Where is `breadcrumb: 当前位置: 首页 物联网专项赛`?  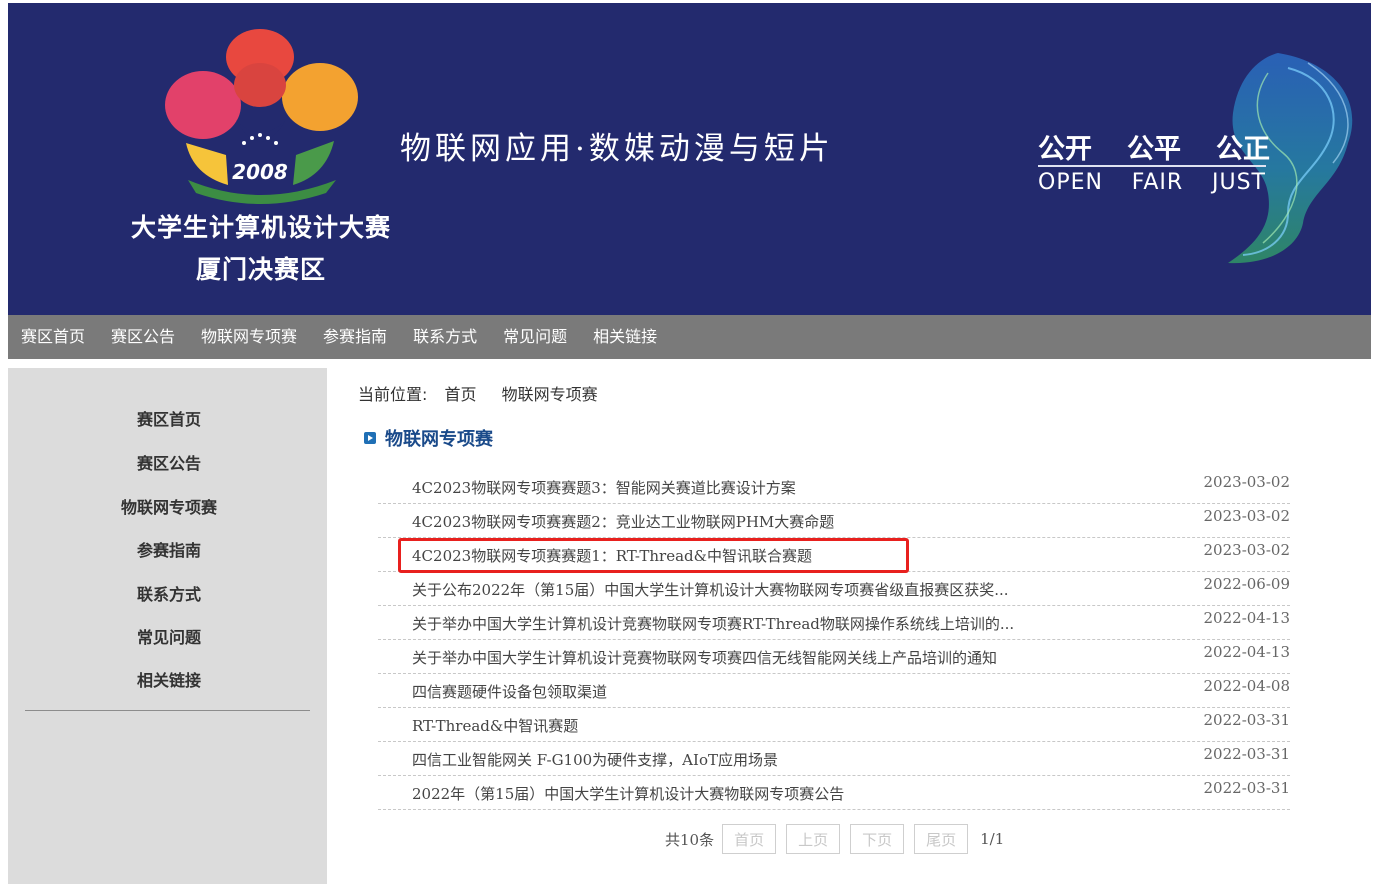 breadcrumb: 当前位置: 首页 物联网专项赛 is located at coordinates (488, 393).